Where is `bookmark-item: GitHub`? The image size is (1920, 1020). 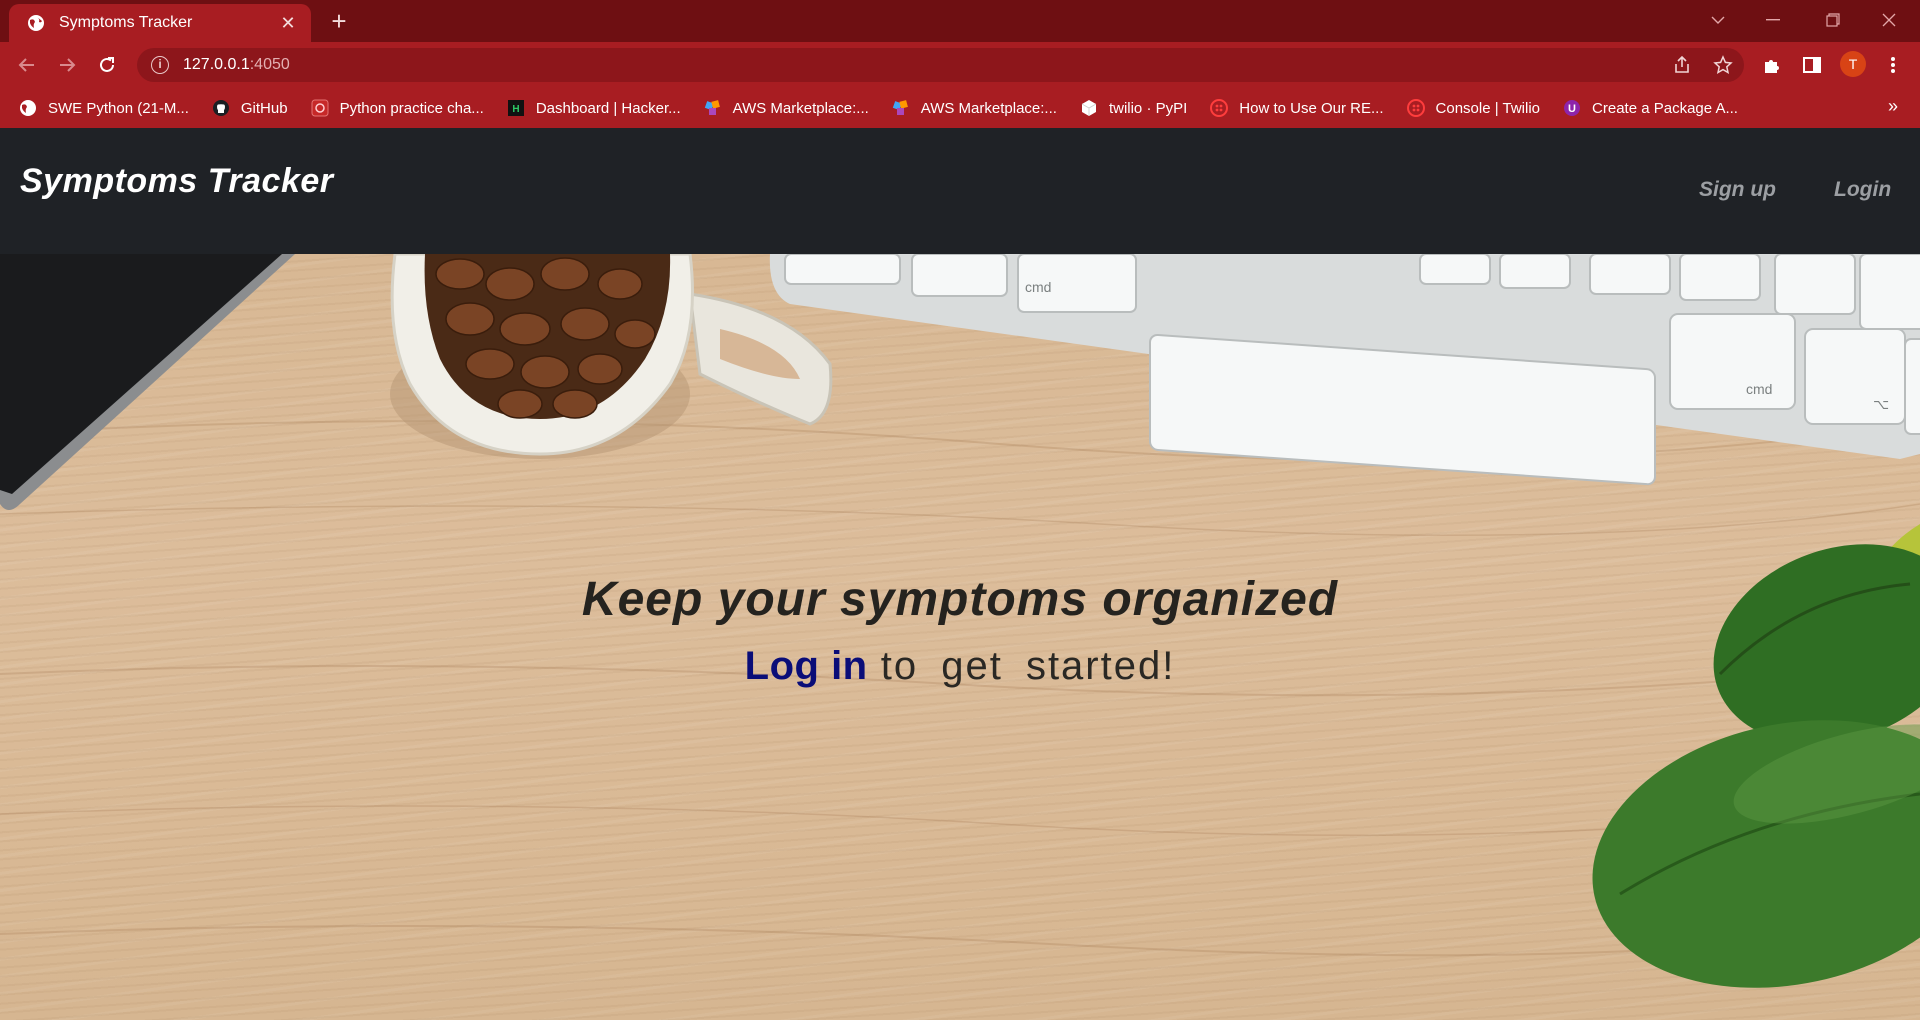
bookmark-item: GitHub is located at coordinates (249, 108).